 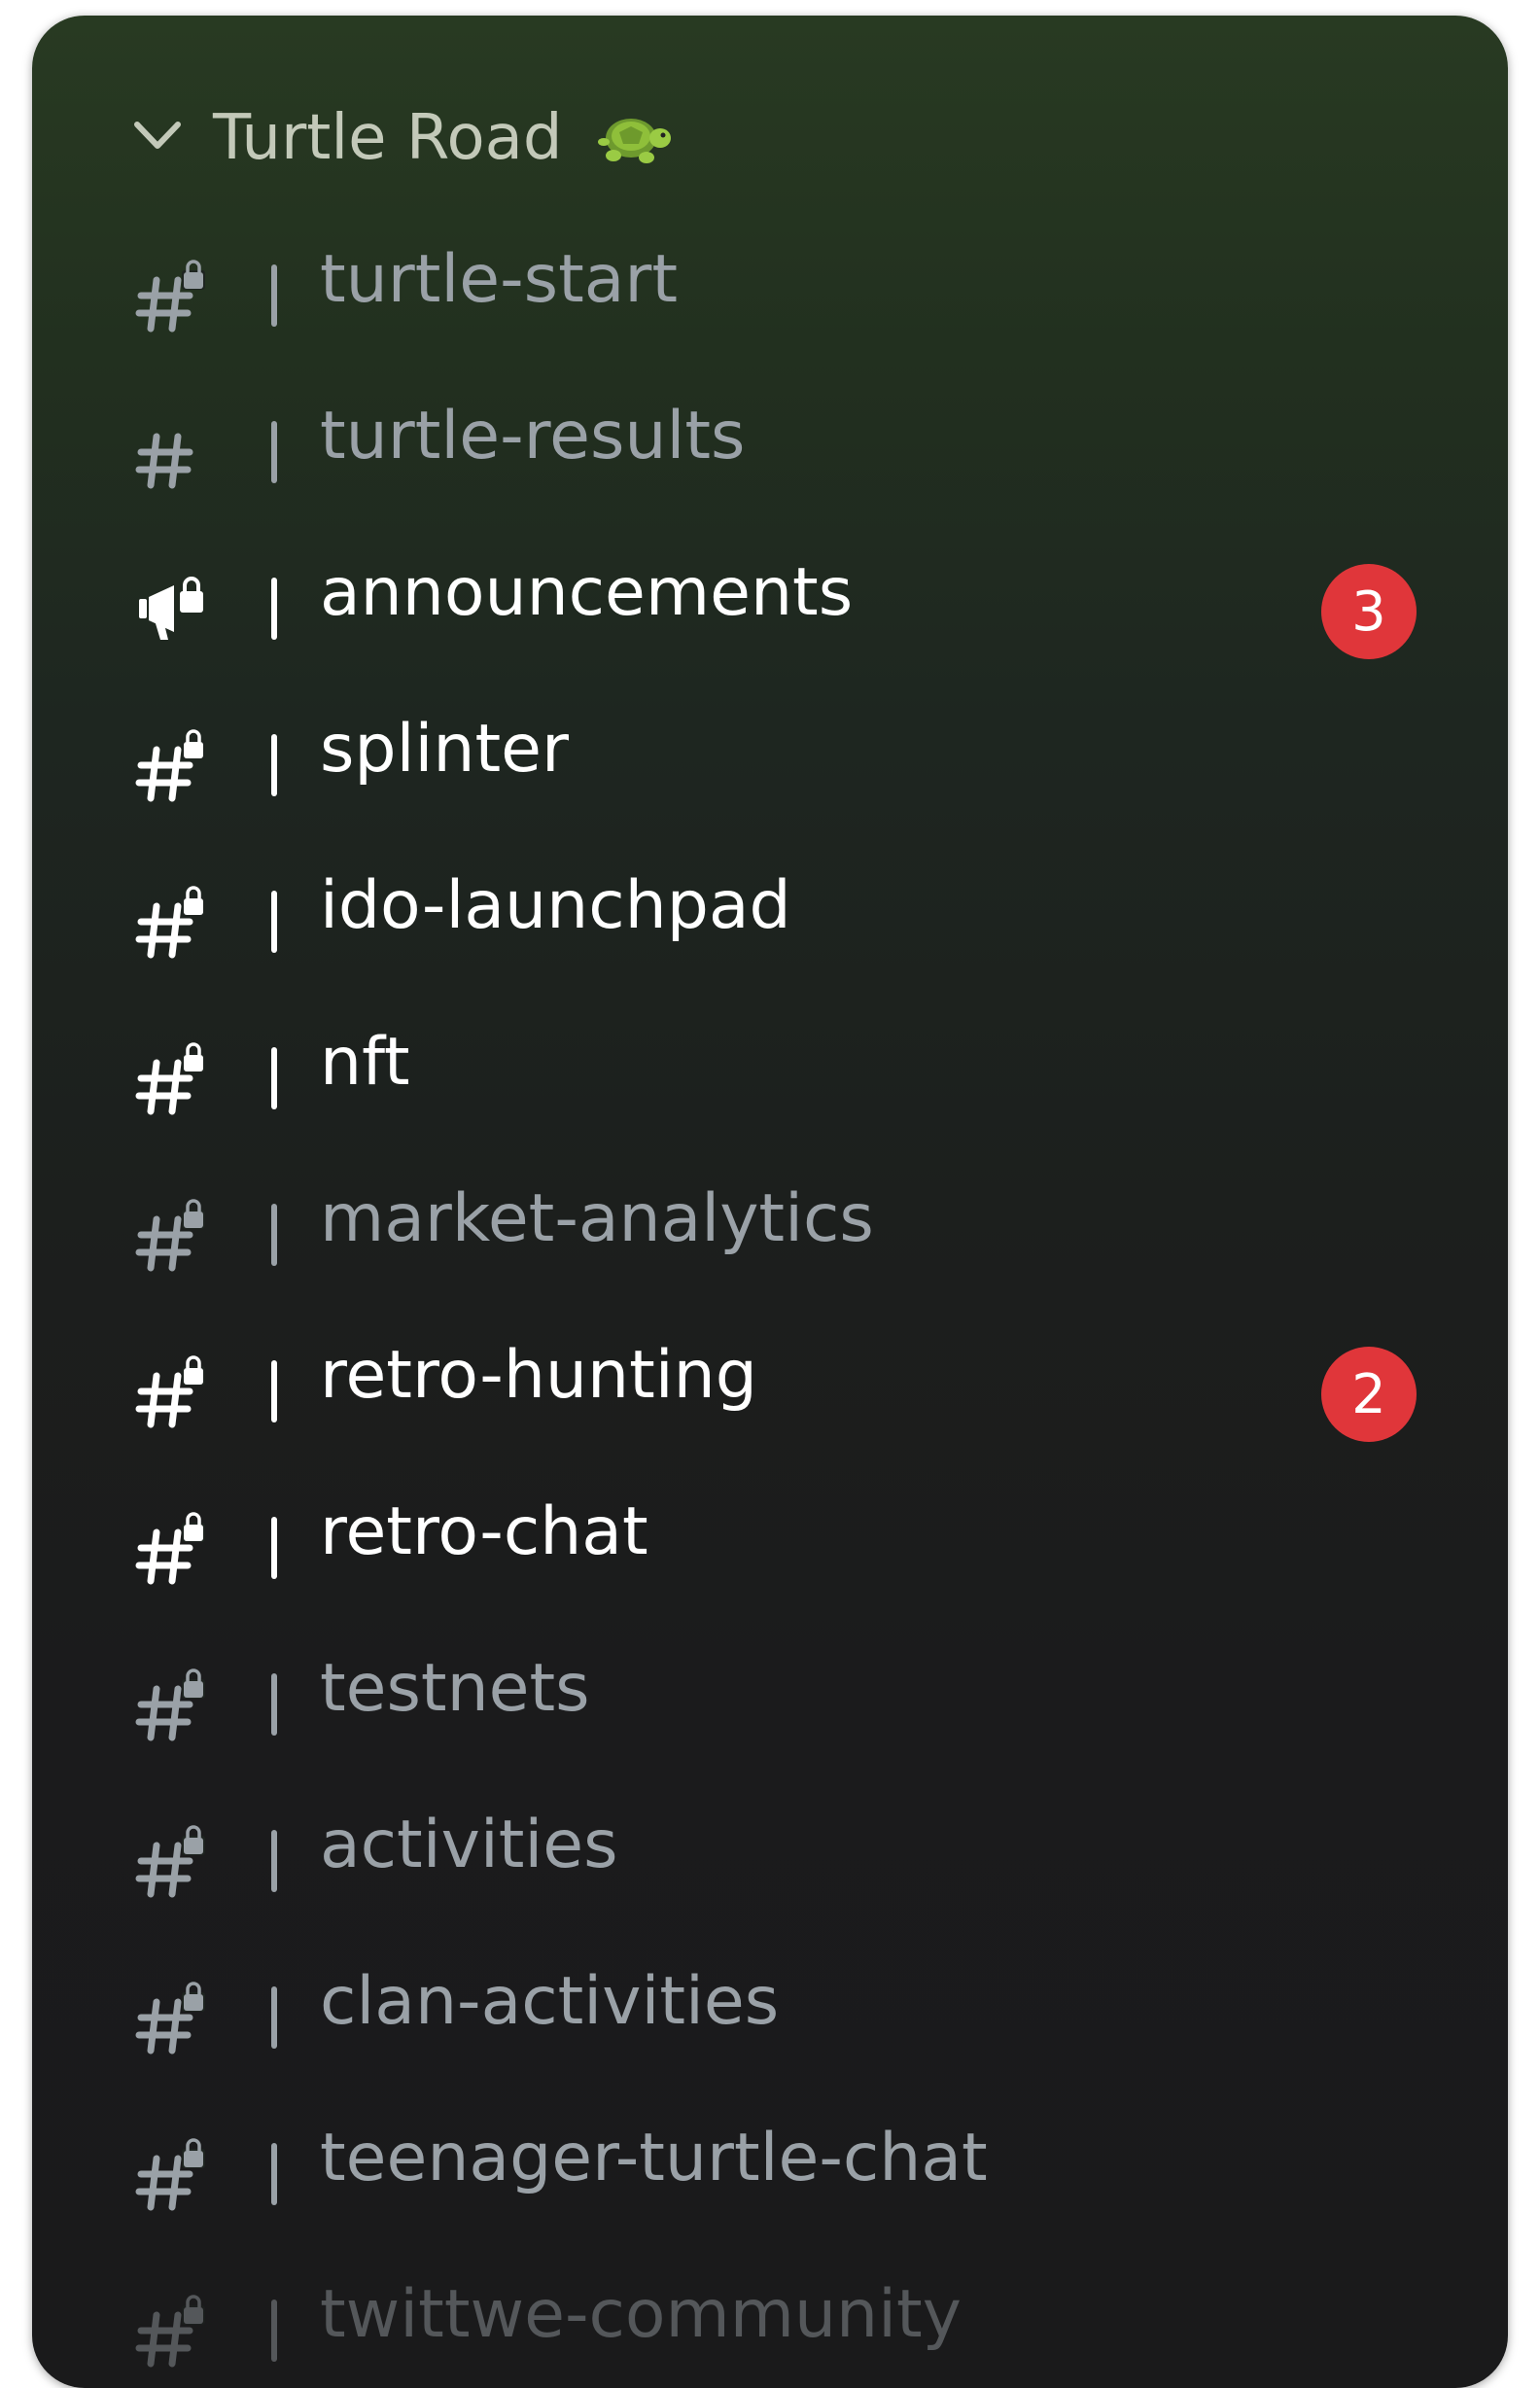 I want to click on hash-icon, so click(x=164, y=461).